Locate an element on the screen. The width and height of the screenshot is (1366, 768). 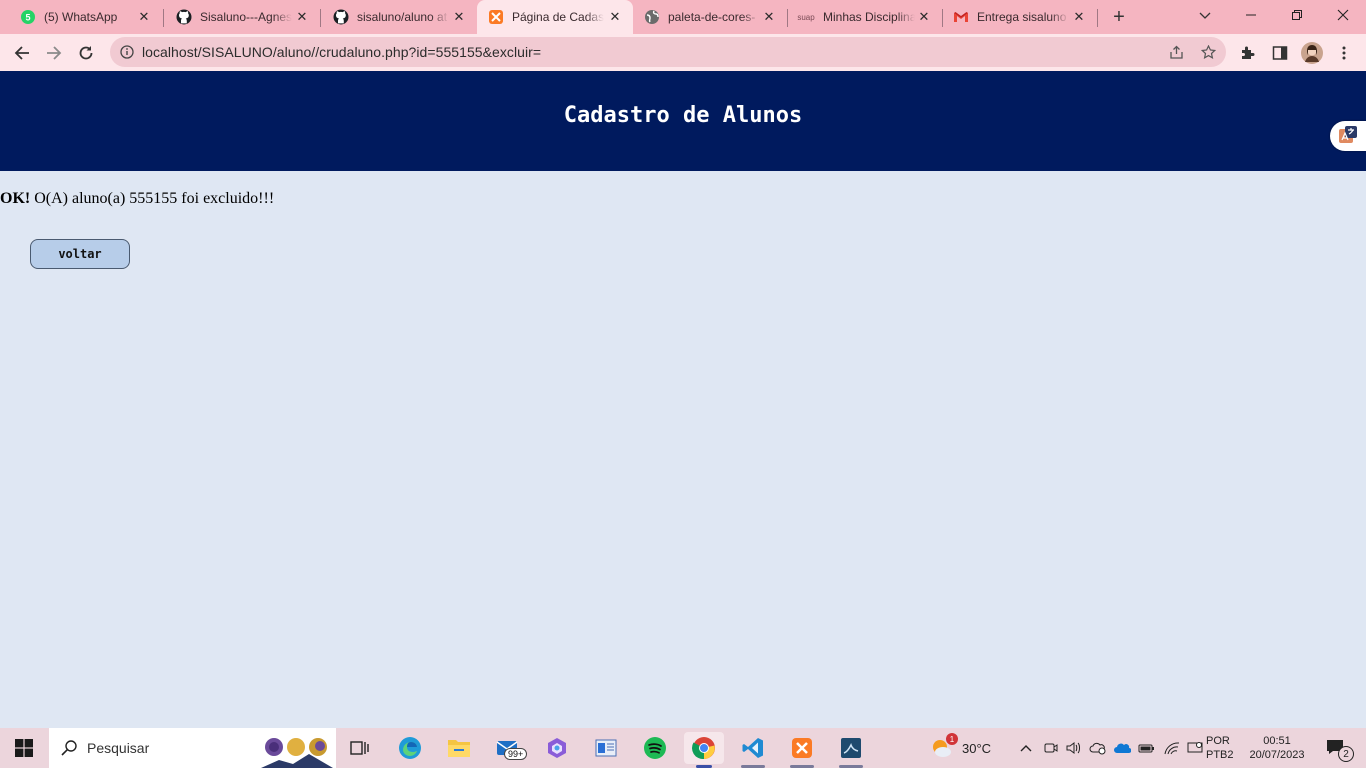
spotify-icon is located at coordinates (655, 748).